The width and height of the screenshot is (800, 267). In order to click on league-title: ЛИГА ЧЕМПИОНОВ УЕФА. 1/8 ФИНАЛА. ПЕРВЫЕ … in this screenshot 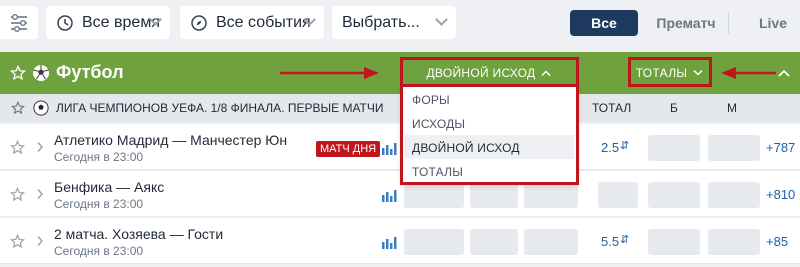, I will do `click(220, 108)`.